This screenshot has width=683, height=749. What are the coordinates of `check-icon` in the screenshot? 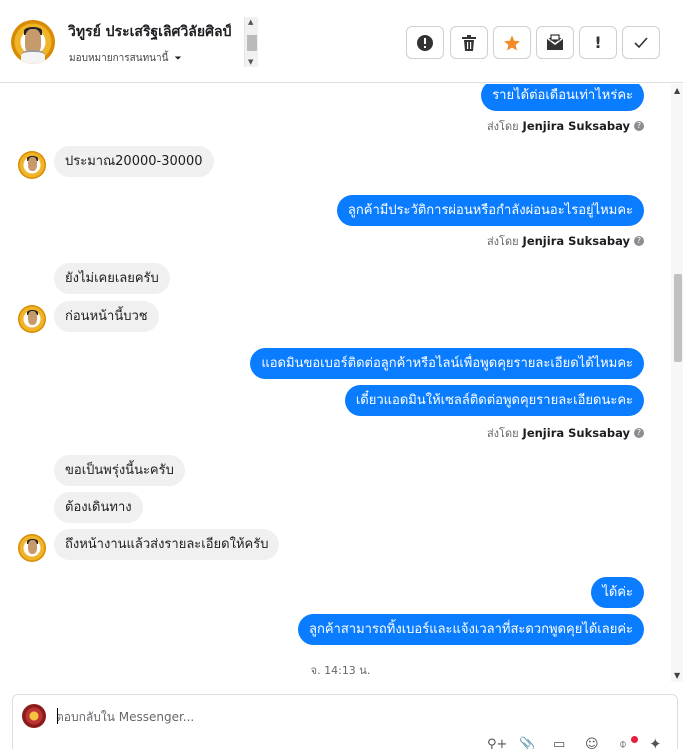 It's located at (641, 42).